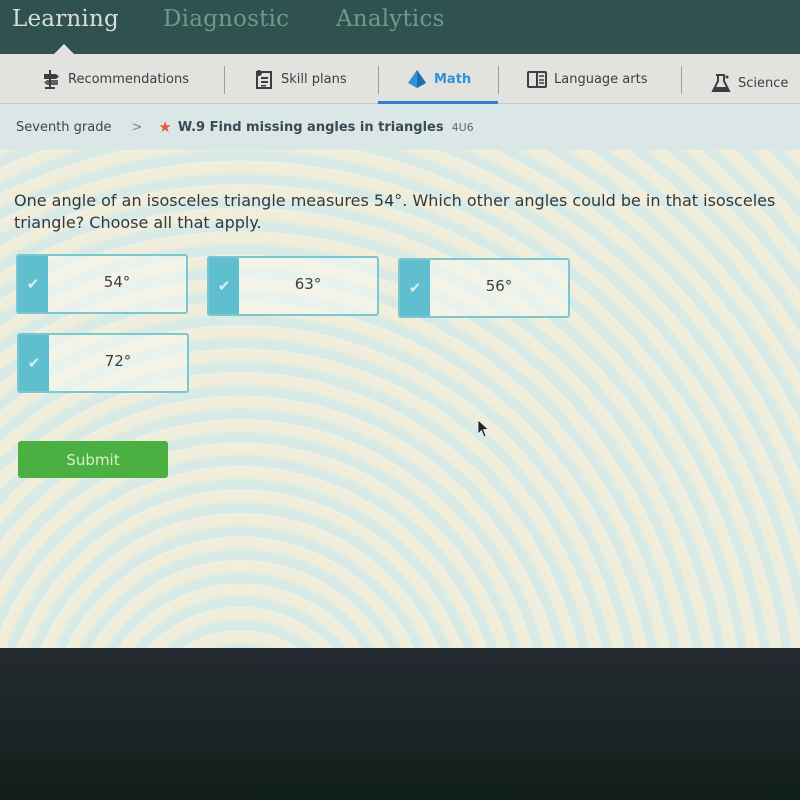 Image resolution: width=800 pixels, height=800 pixels. What do you see at coordinates (417, 79) in the screenshot?
I see `pyramid-icon` at bounding box center [417, 79].